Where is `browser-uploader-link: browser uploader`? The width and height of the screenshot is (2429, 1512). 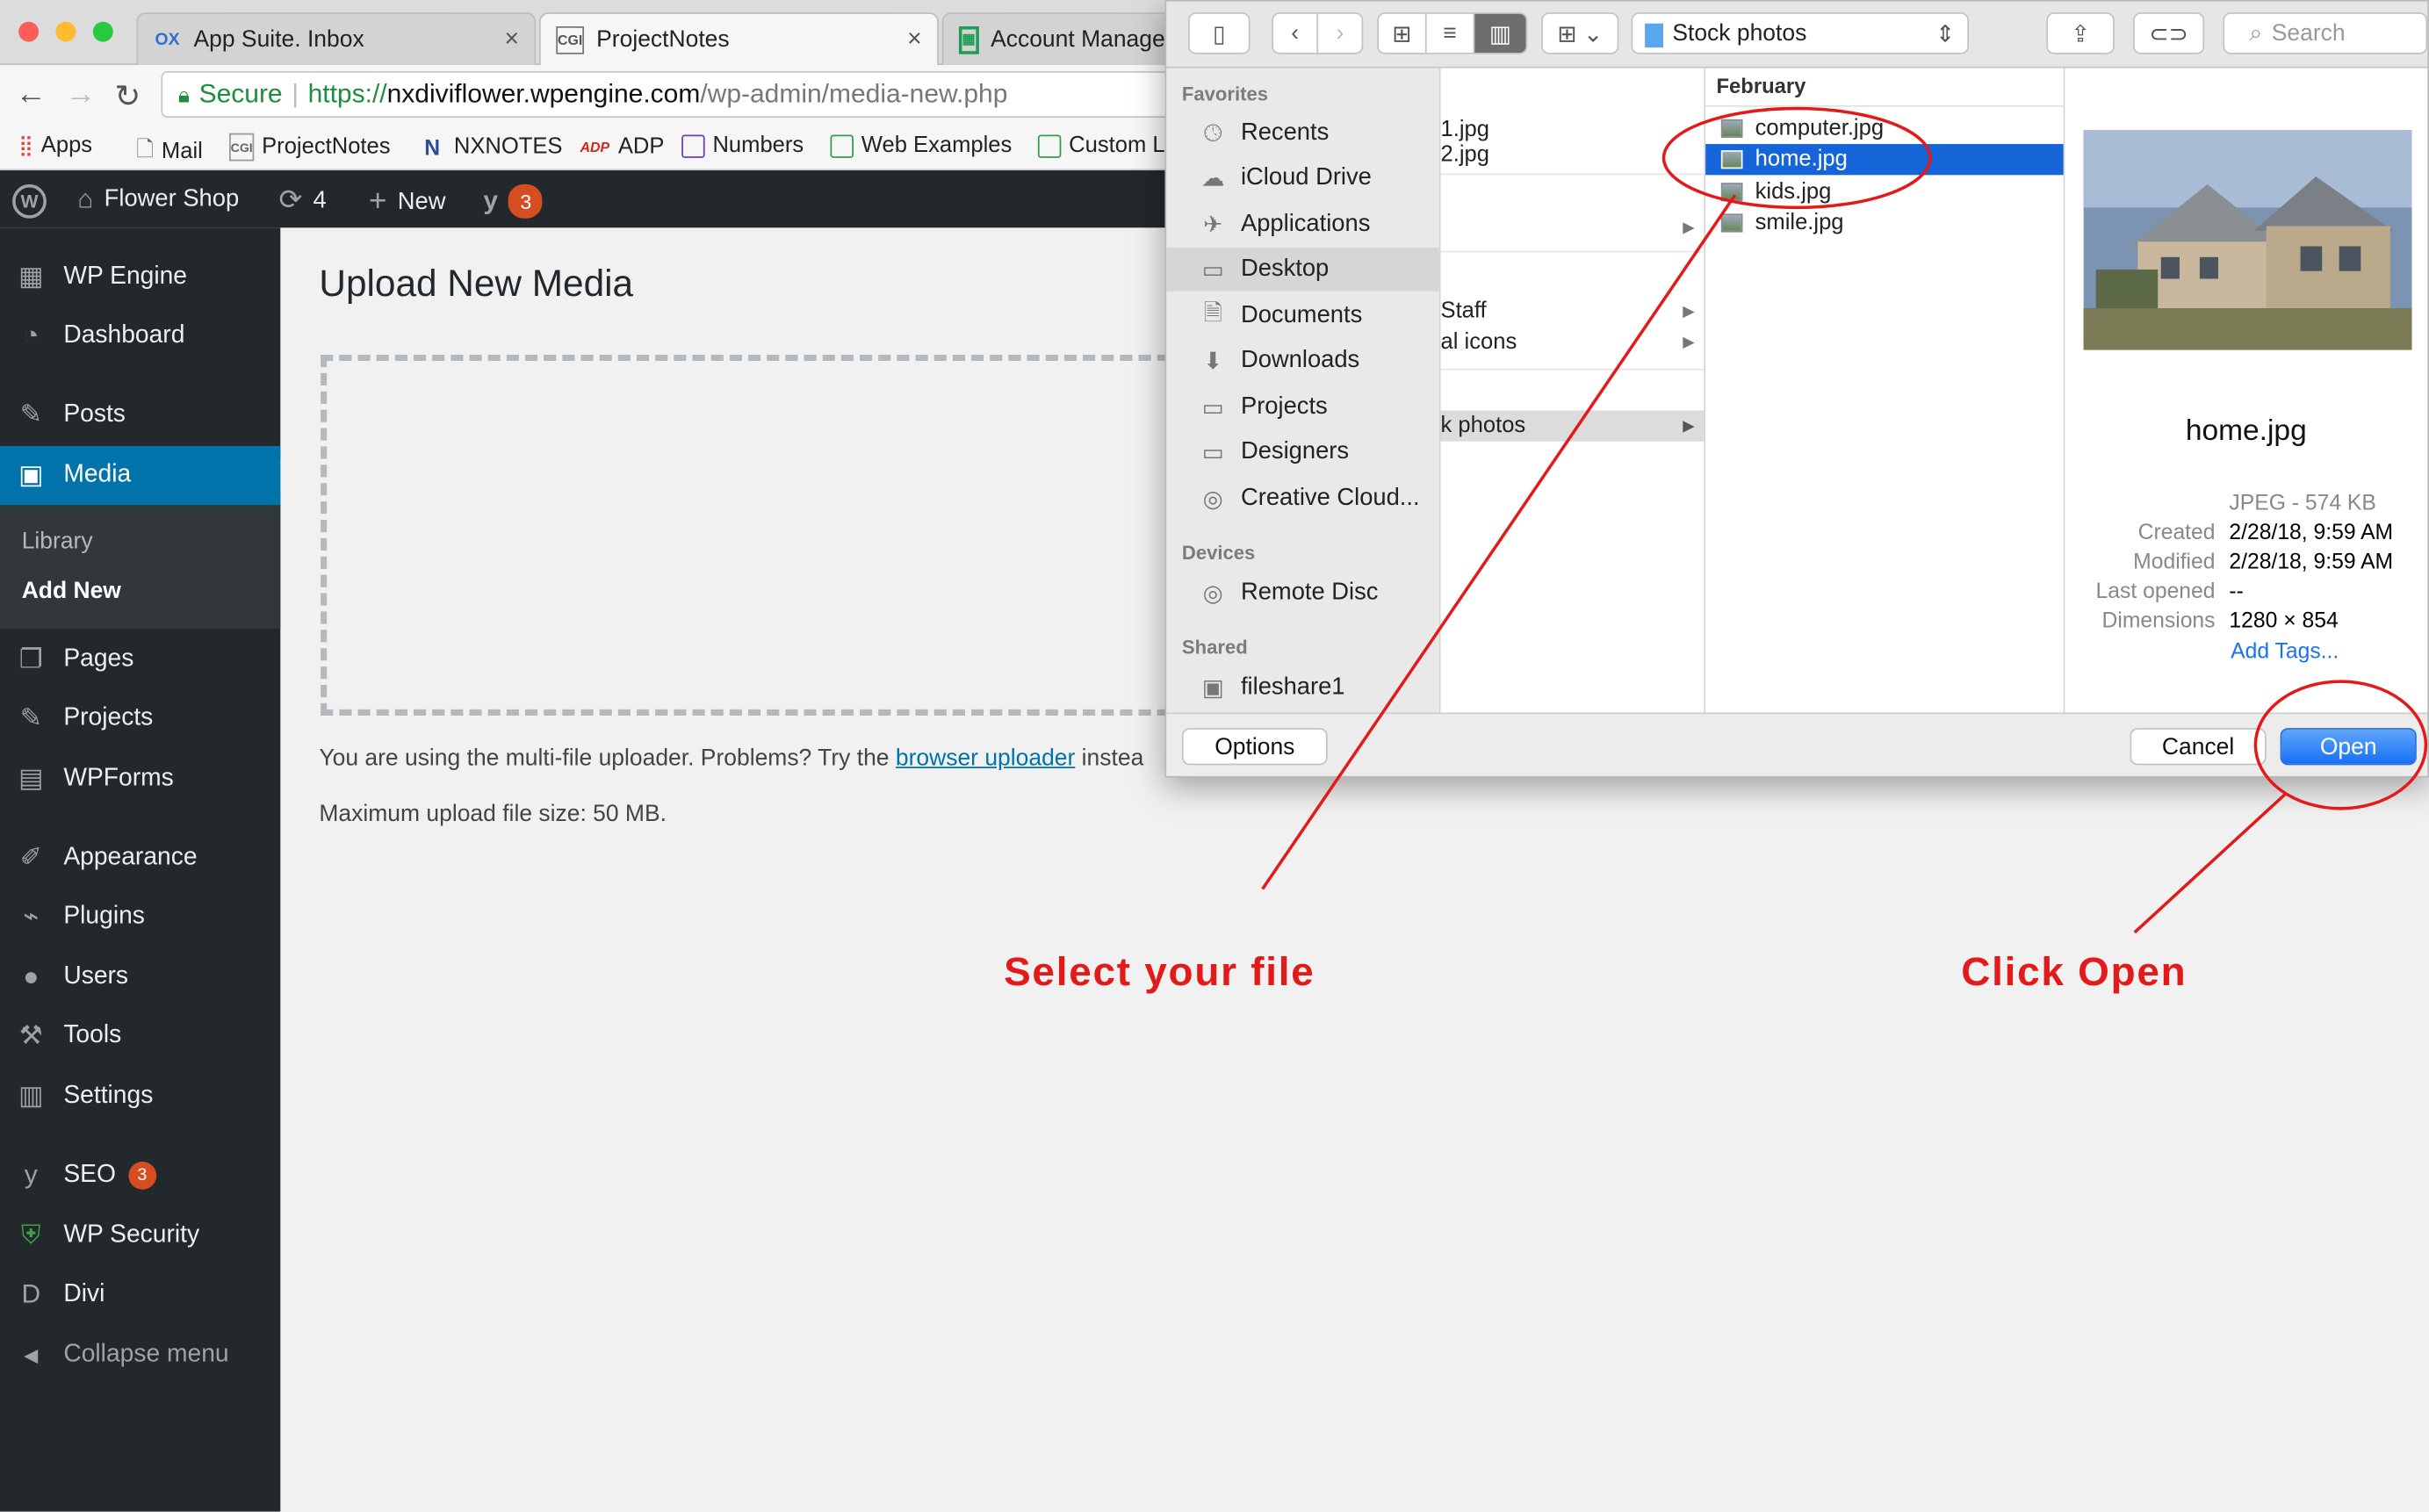
browser-uploader-link: browser uploader is located at coordinates (985, 758).